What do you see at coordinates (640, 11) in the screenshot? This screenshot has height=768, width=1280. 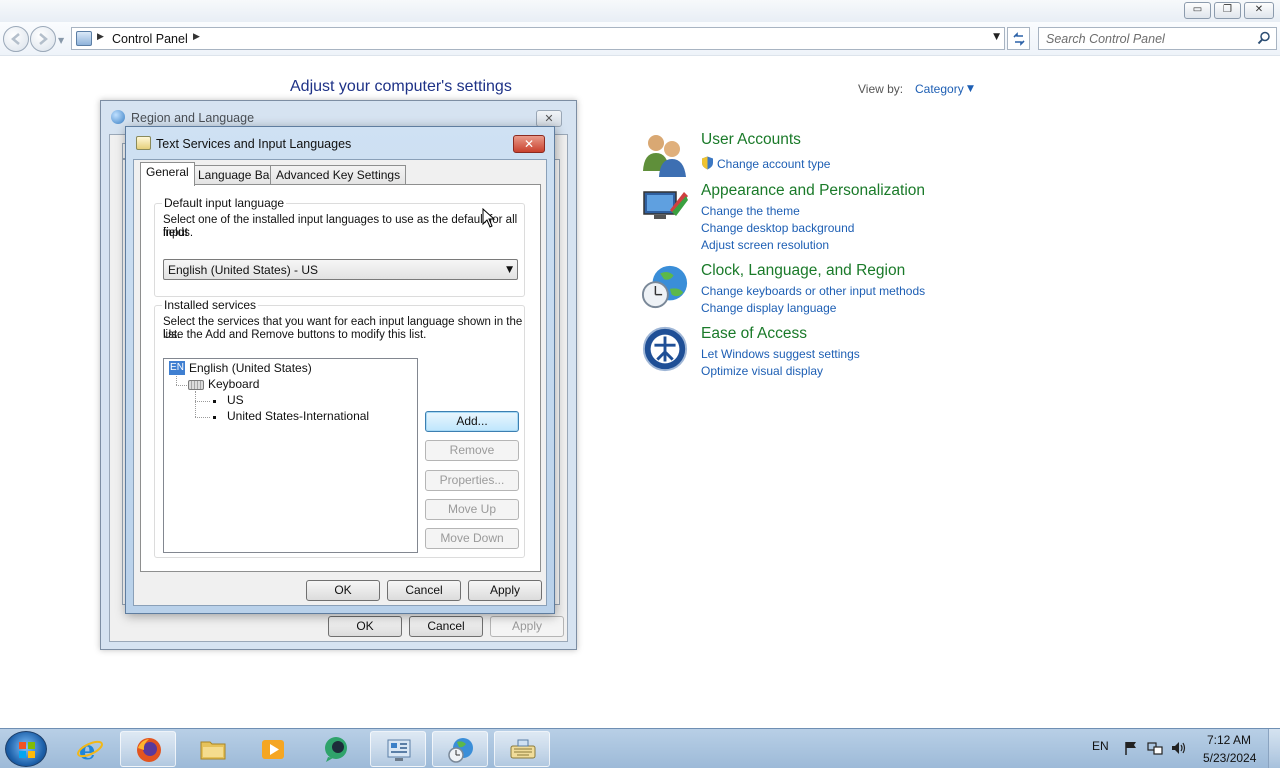 I see `window-titlebar: ▭ ❐ ✕` at bounding box center [640, 11].